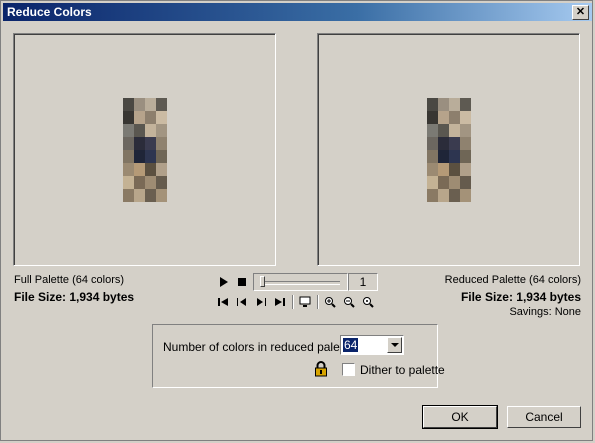  I want to click on colors-count-label: Number of colors in reduced palette:, so click(260, 347).